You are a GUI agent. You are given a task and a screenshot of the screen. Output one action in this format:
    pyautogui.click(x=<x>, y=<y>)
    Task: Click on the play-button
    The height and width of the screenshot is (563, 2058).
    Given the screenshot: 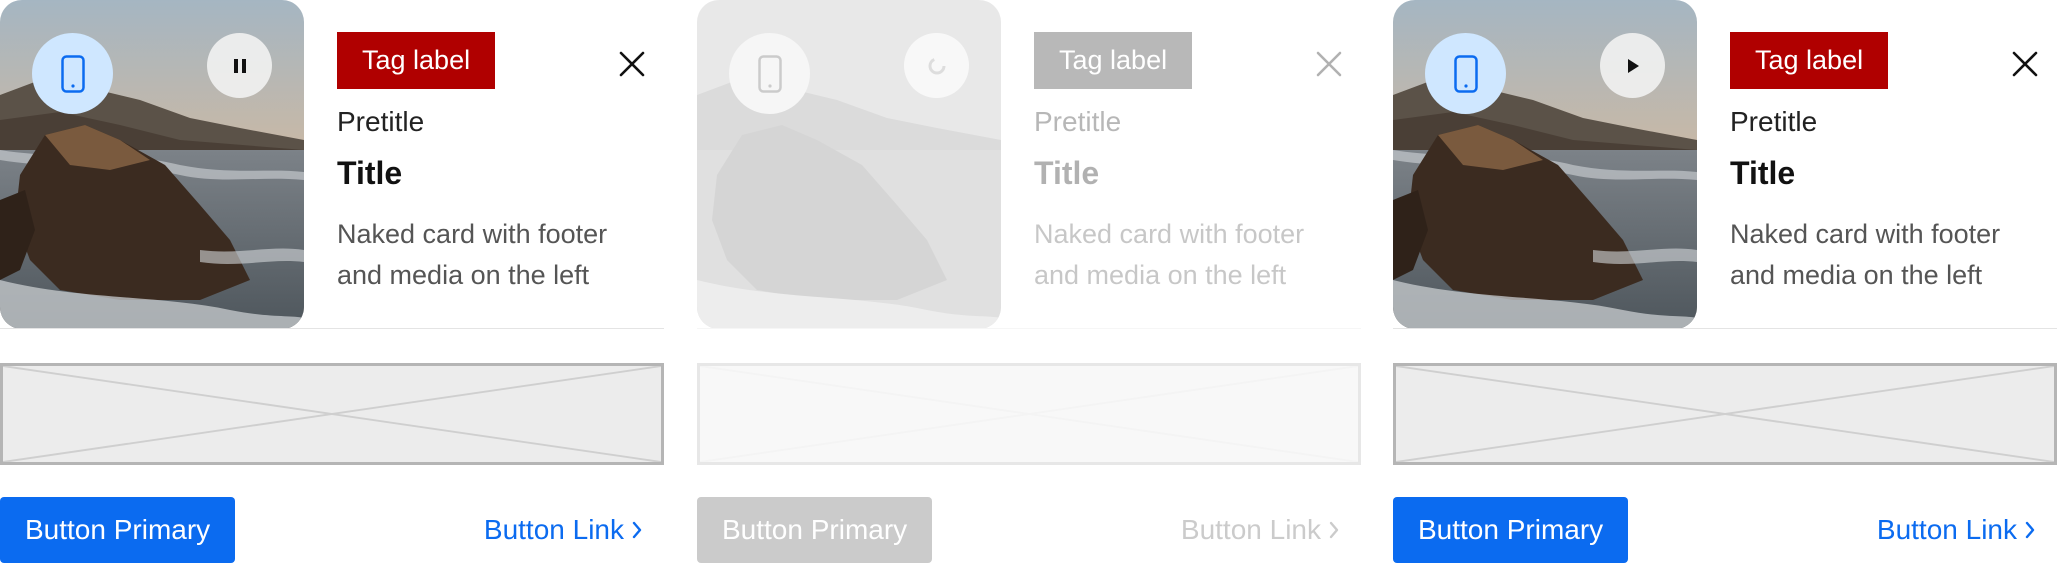 What is the action you would take?
    pyautogui.click(x=1632, y=65)
    